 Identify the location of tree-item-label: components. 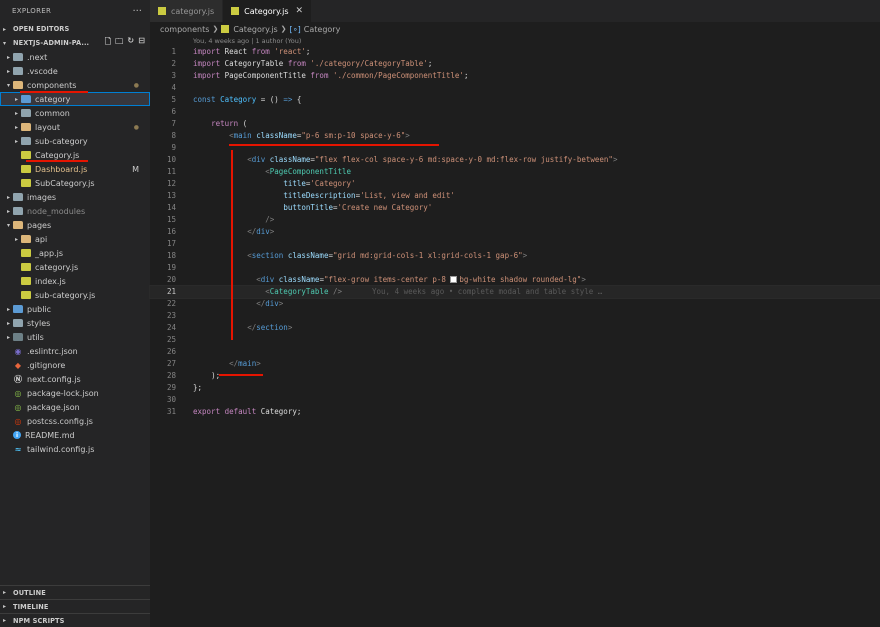
(52, 85).